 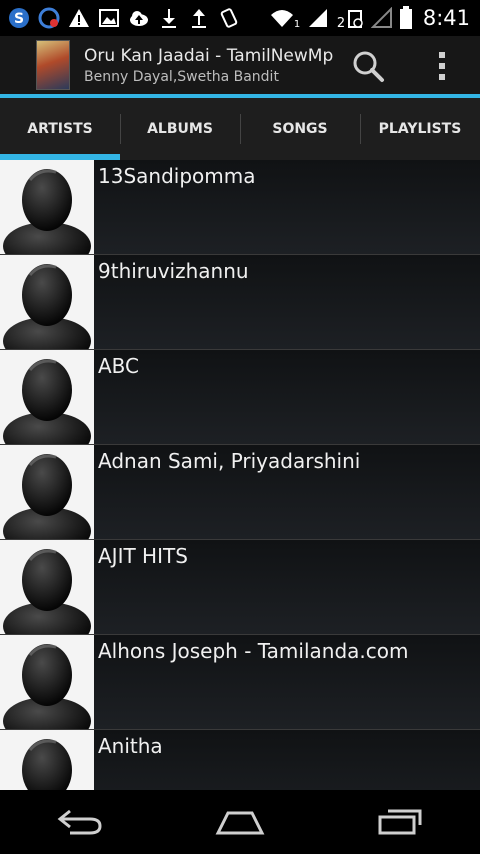 I want to click on artist-name: 9thiruvizhannu, so click(x=173, y=271).